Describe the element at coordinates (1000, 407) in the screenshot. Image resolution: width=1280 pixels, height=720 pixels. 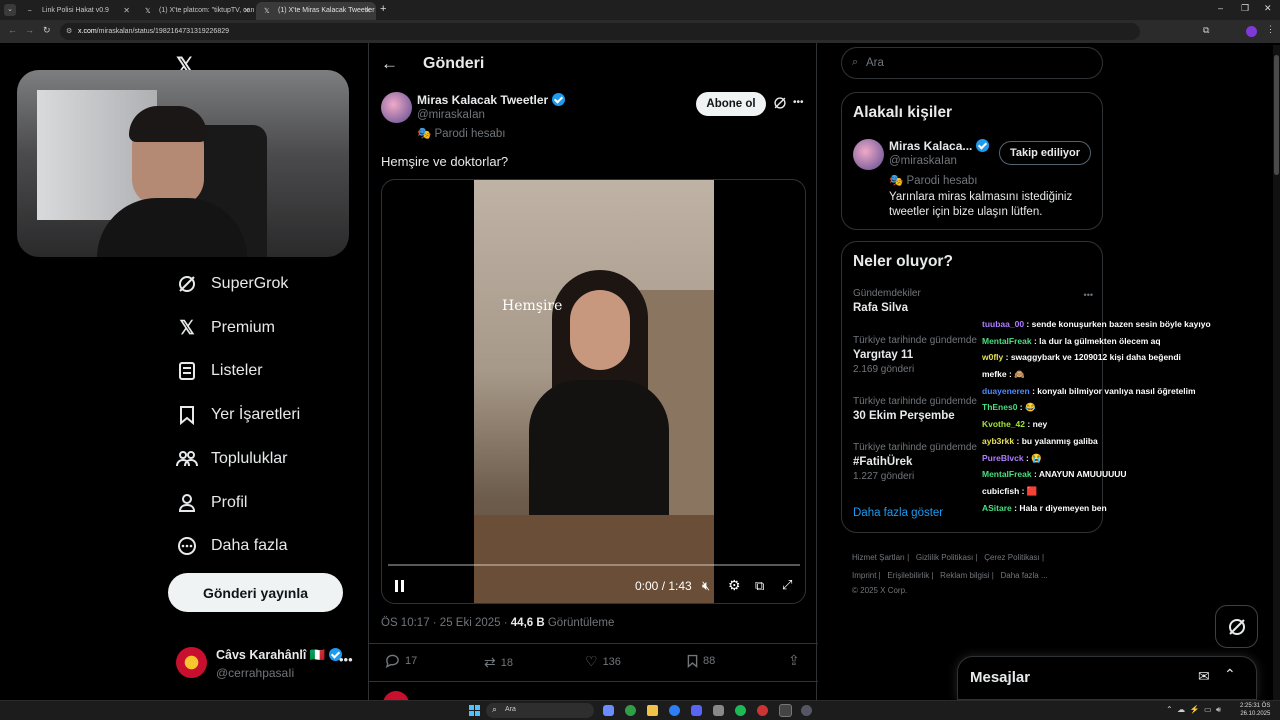
I see `chat-username: ThEnes0` at that location.